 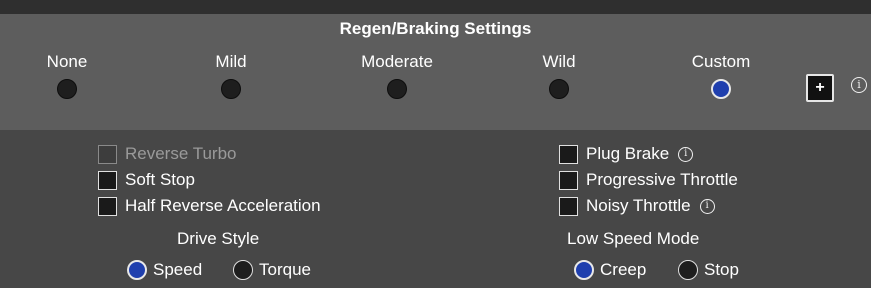 I want to click on low-speed-creep: Creep, so click(x=610, y=270).